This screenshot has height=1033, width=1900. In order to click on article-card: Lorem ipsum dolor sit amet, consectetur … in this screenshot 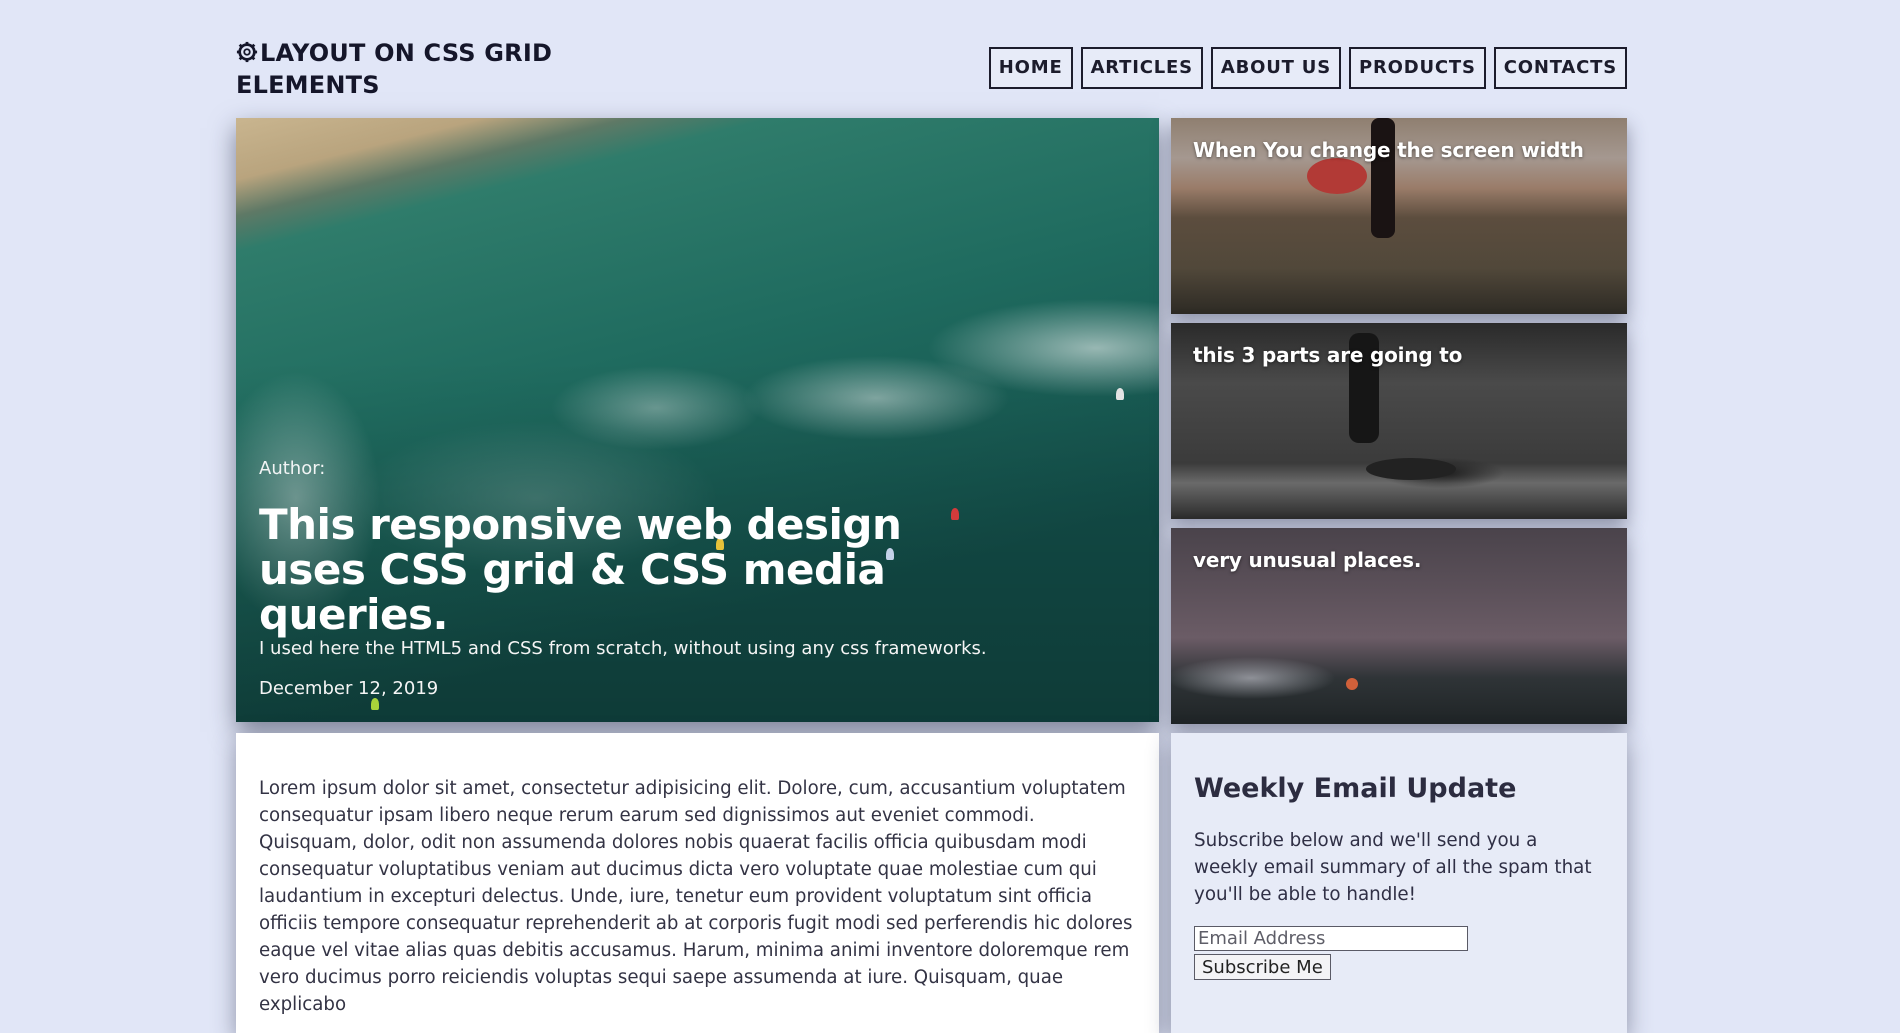, I will do `click(697, 883)`.